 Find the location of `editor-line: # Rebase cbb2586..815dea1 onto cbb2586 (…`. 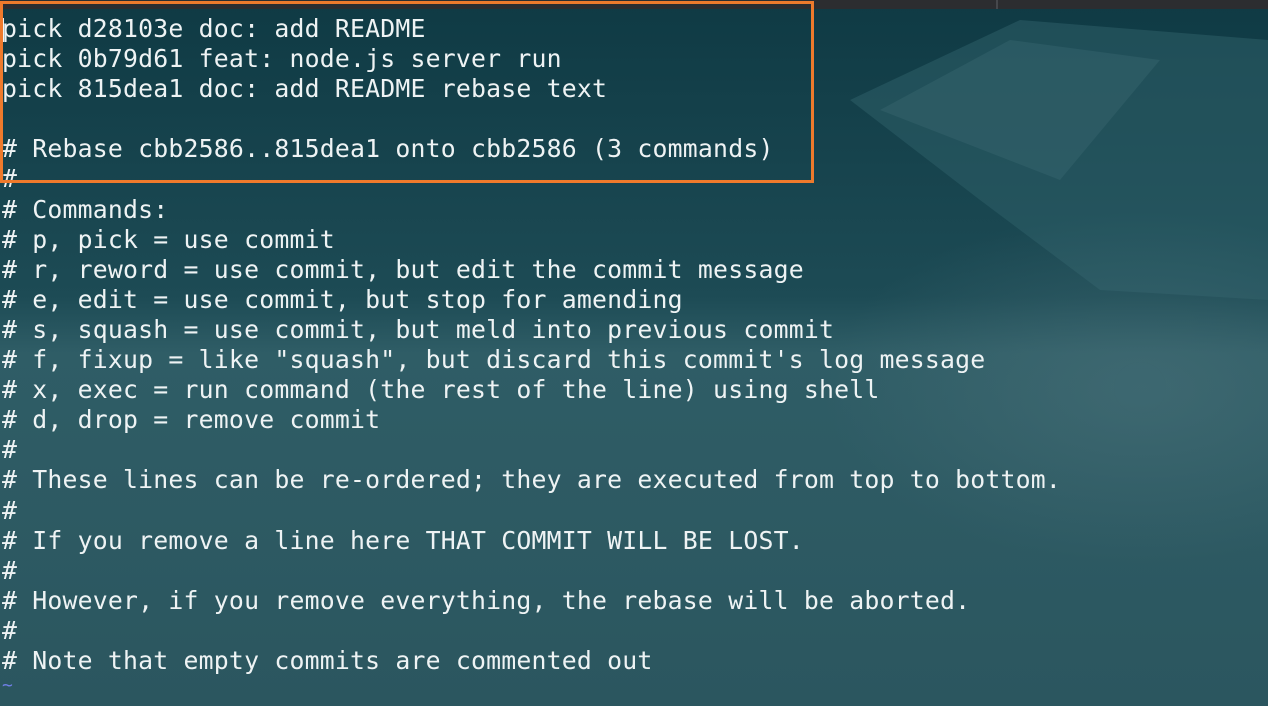

editor-line: # Rebase cbb2586..815dea1 onto cbb2586 (… is located at coordinates (633, 149).